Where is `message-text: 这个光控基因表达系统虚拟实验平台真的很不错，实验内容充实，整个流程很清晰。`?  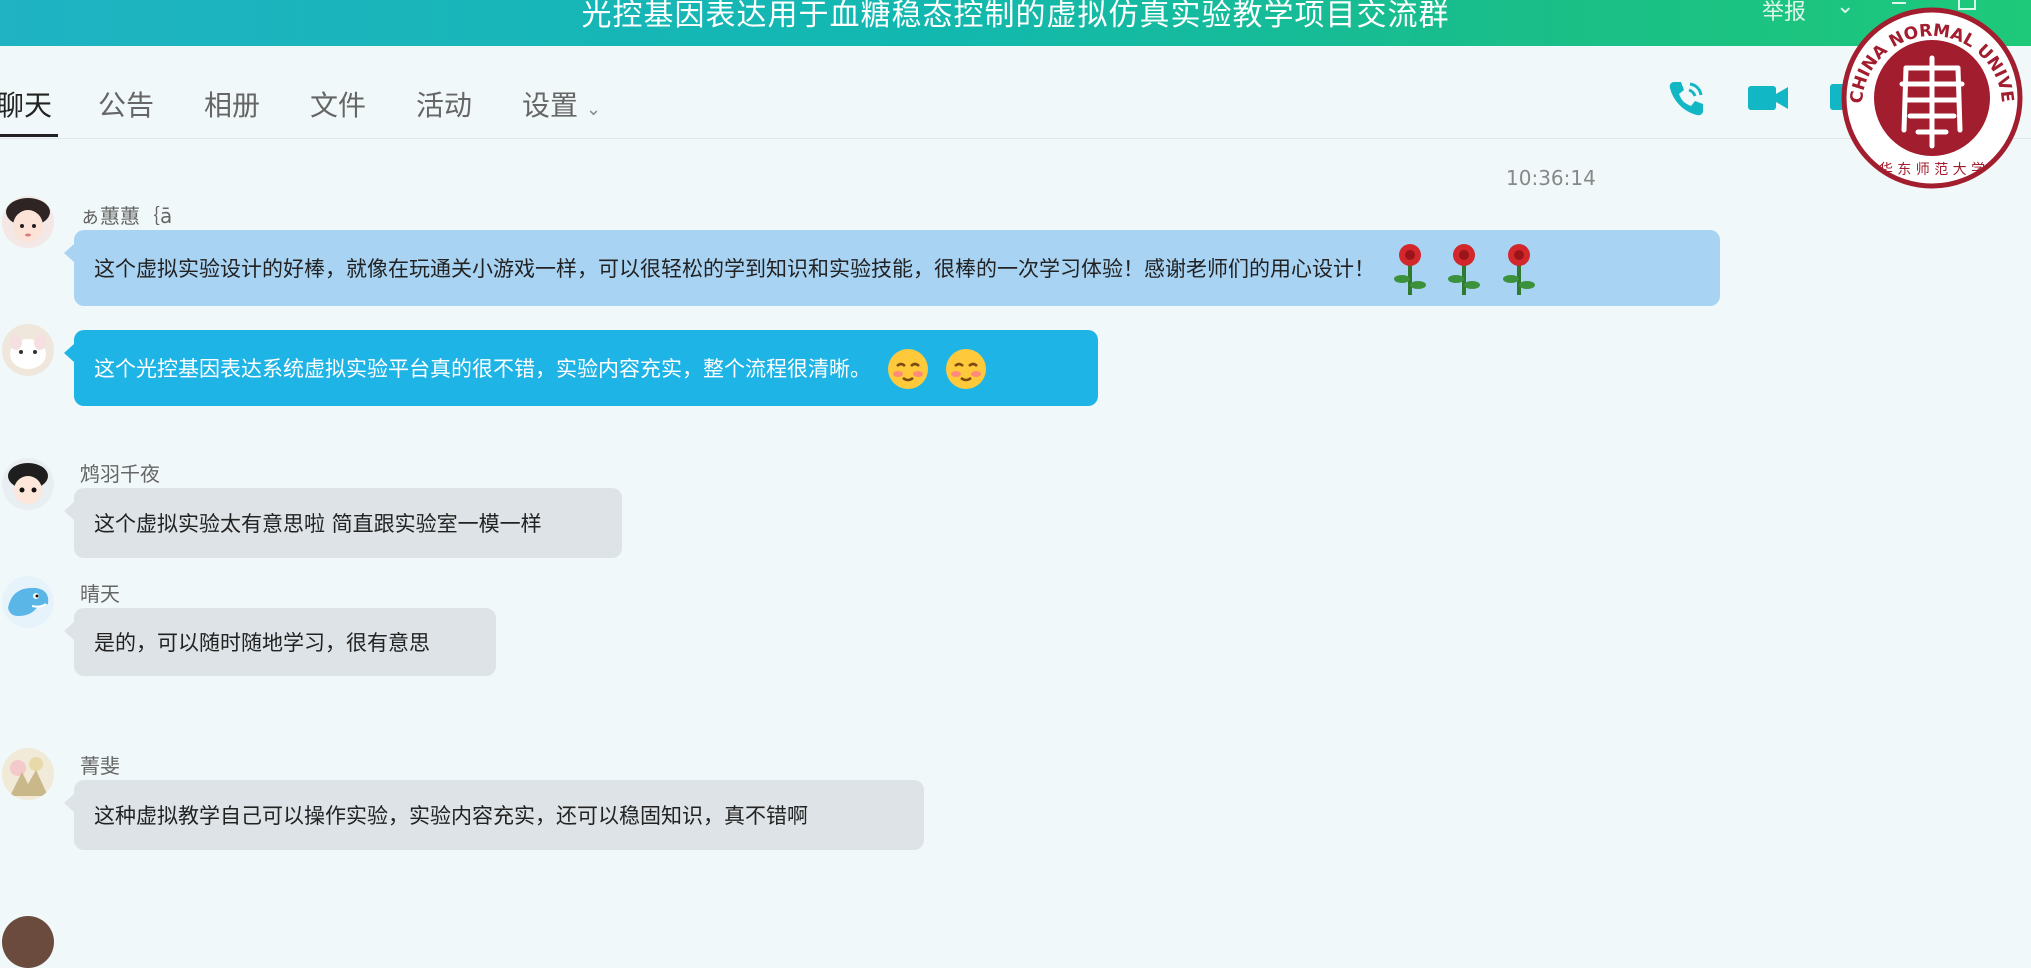
message-text: 这个光控基因表达系统虚拟实验平台真的很不错，实验内容充实，整个流程很清晰。 is located at coordinates (482, 369).